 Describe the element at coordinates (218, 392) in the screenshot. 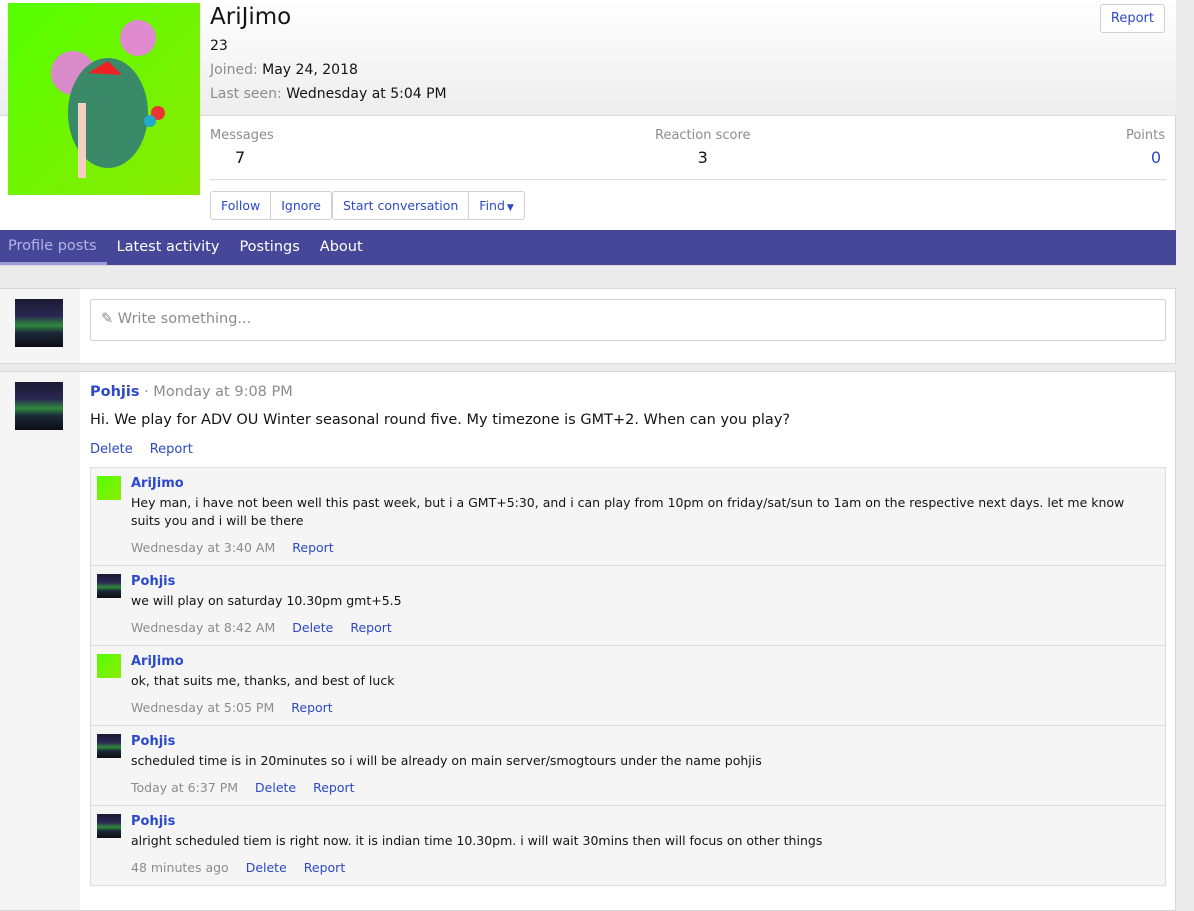

I see `post-time: · Monday at 9:08 PM` at that location.